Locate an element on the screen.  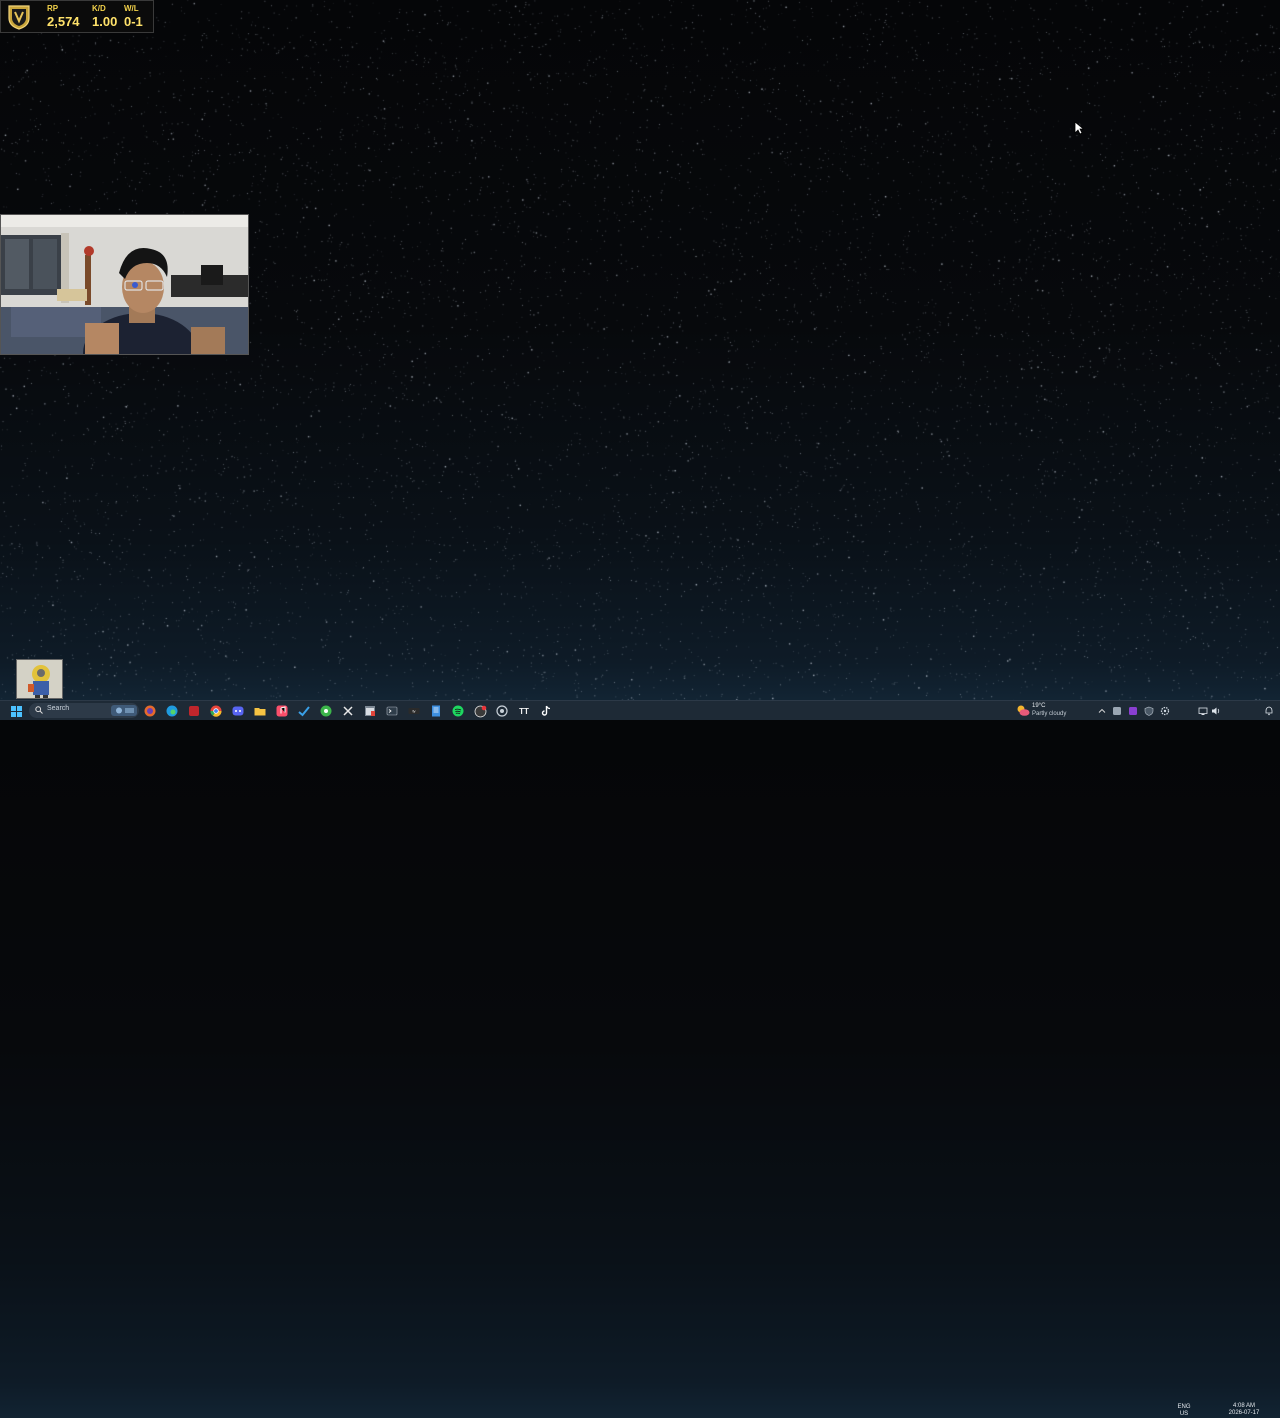
weather-widget: 19°C Partly cloudy is located at coordinates (1044, 711).